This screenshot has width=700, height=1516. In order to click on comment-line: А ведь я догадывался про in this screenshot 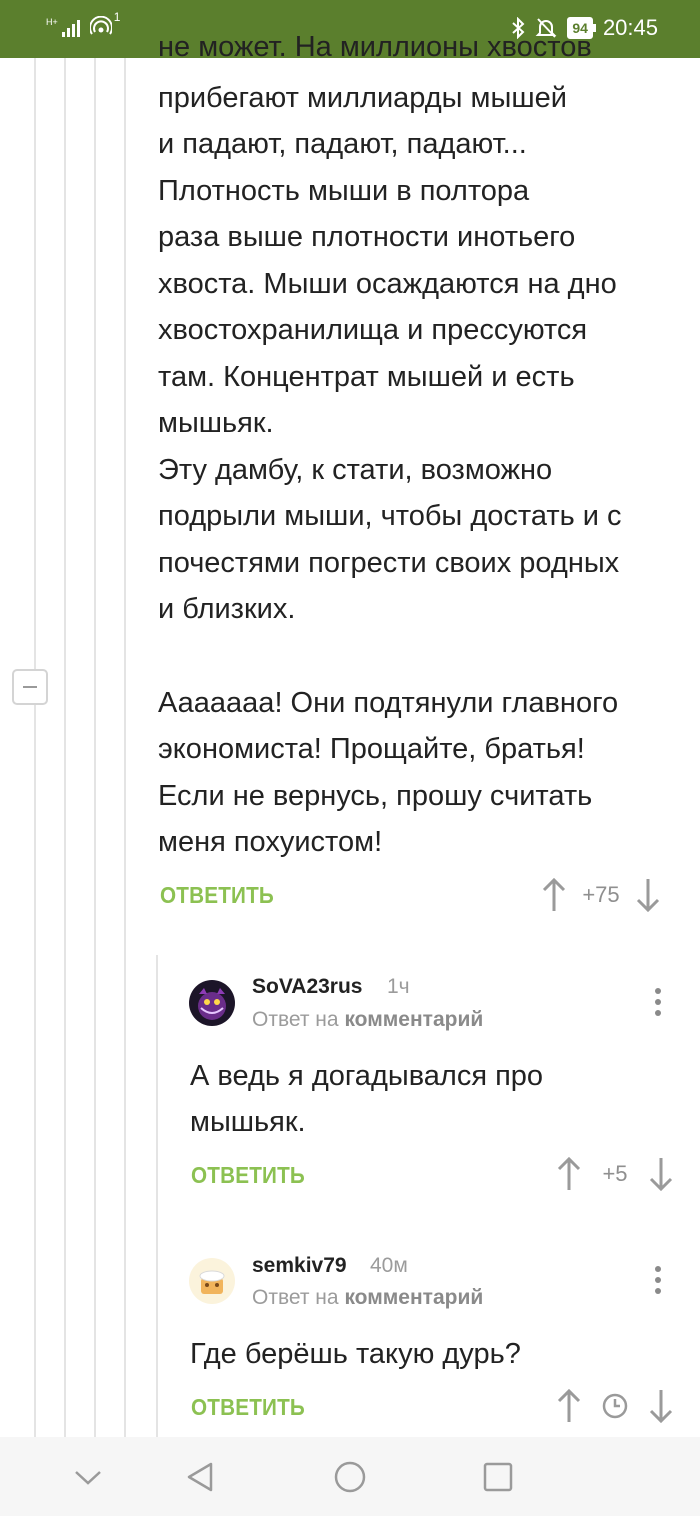, I will do `click(367, 1076)`.